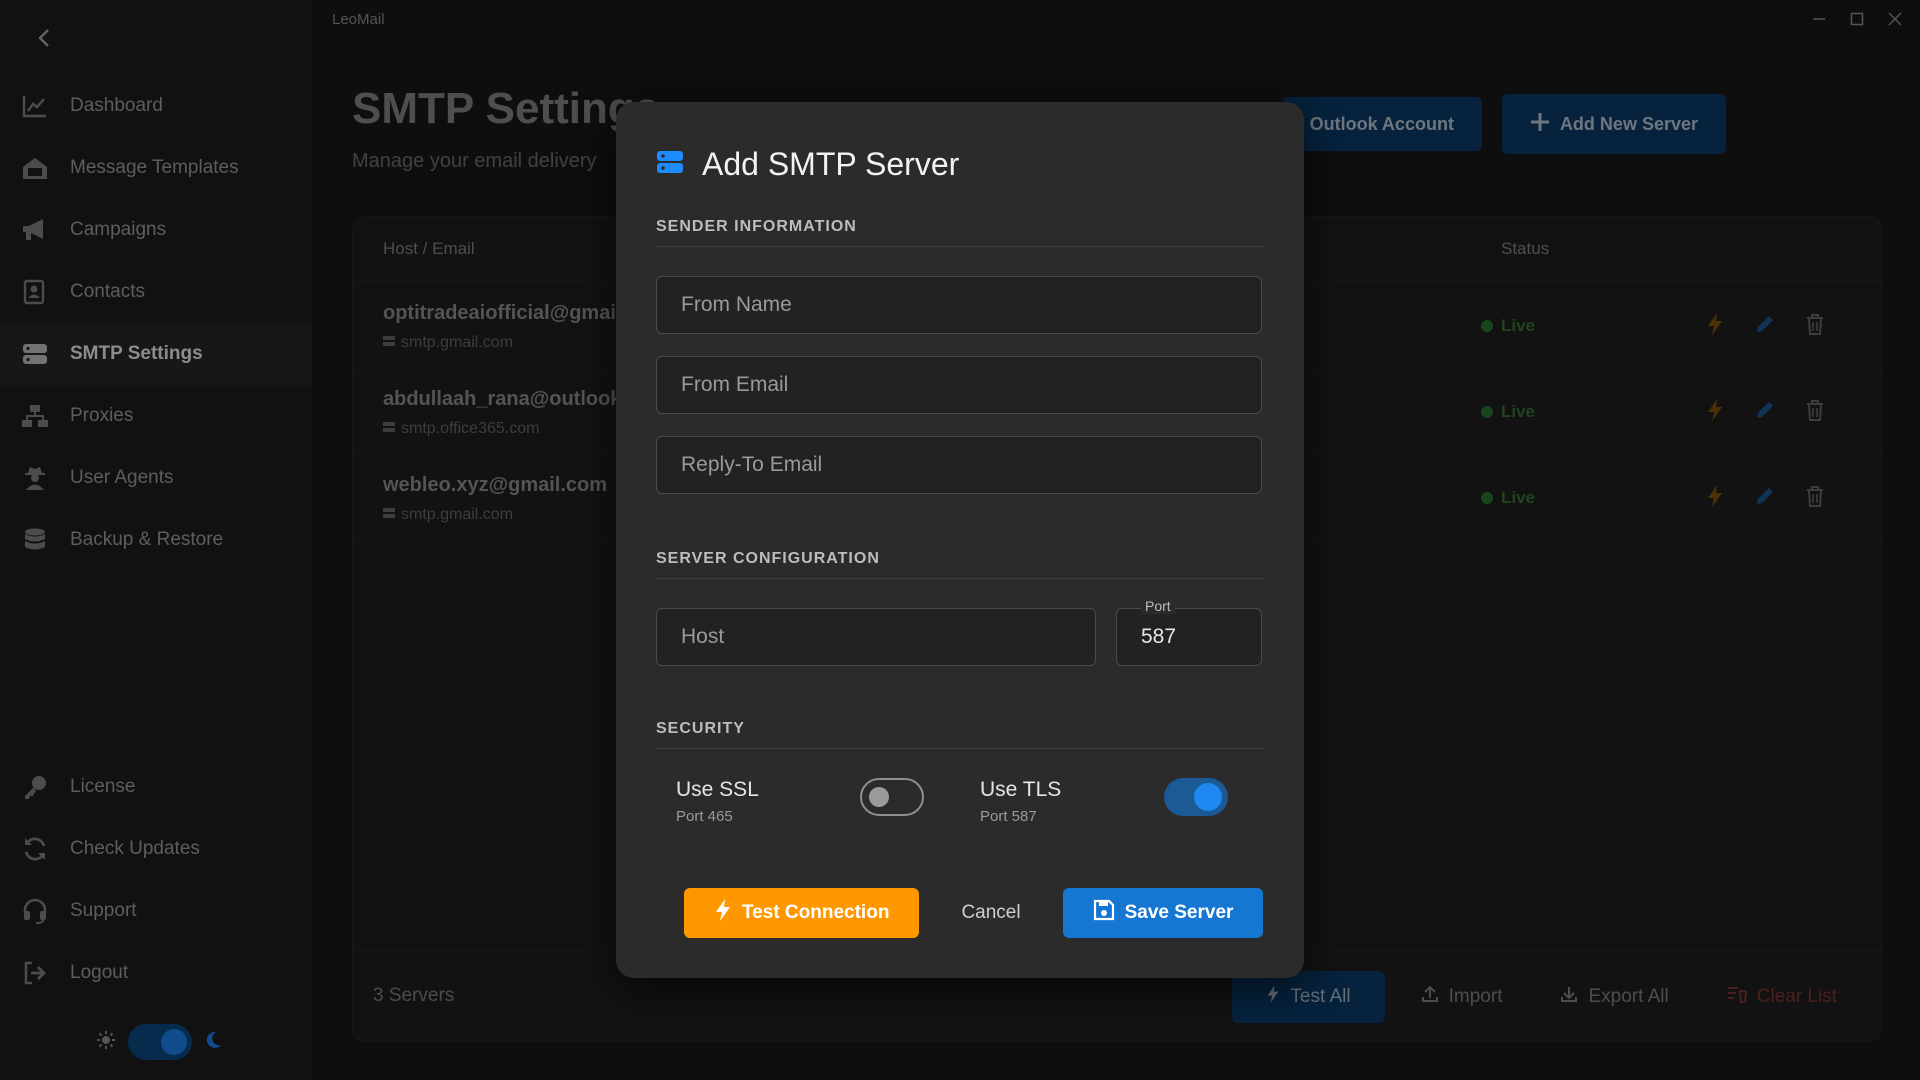 The image size is (1920, 1080). I want to click on reply-to-email-input, so click(959, 465).